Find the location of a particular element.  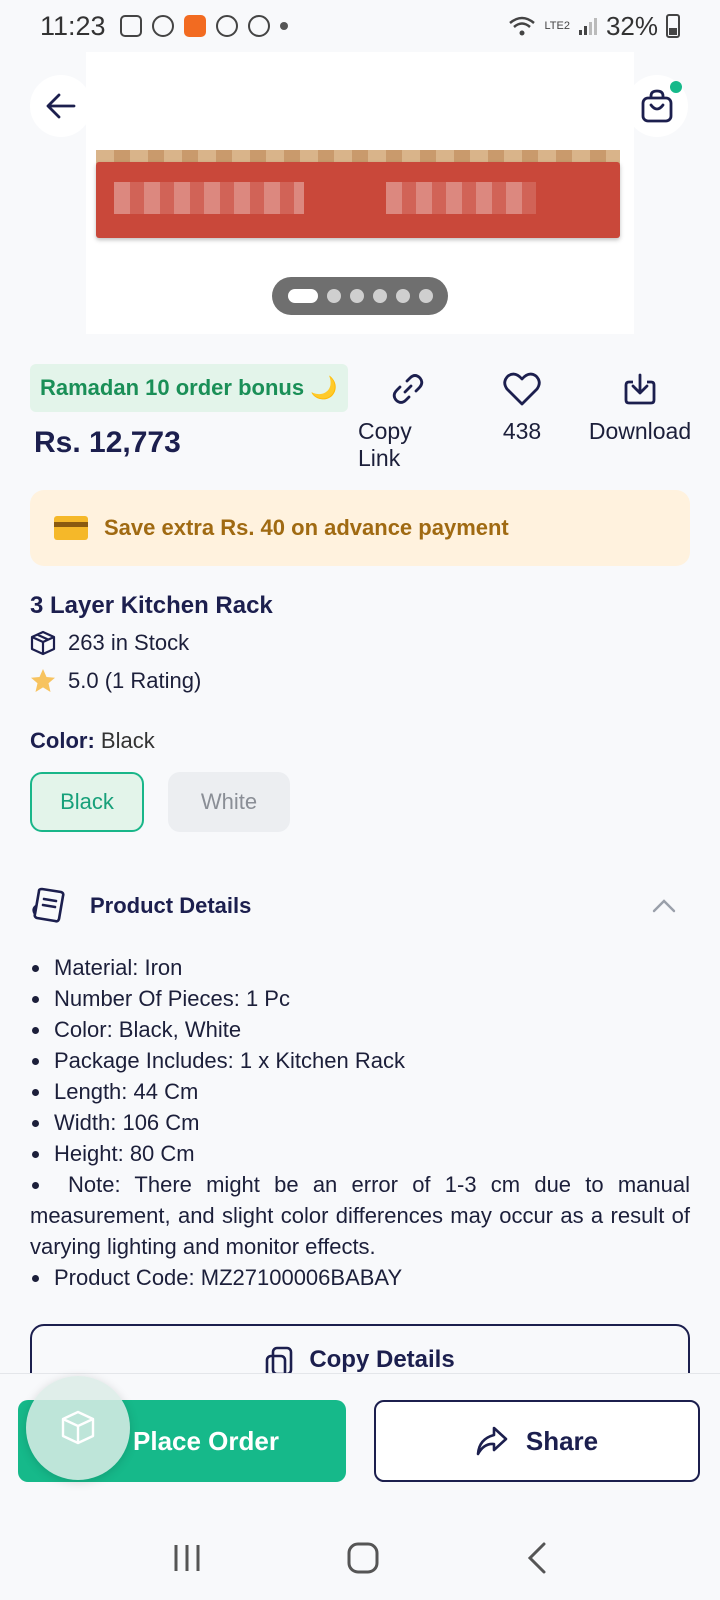

back-button is located at coordinates (61, 106).